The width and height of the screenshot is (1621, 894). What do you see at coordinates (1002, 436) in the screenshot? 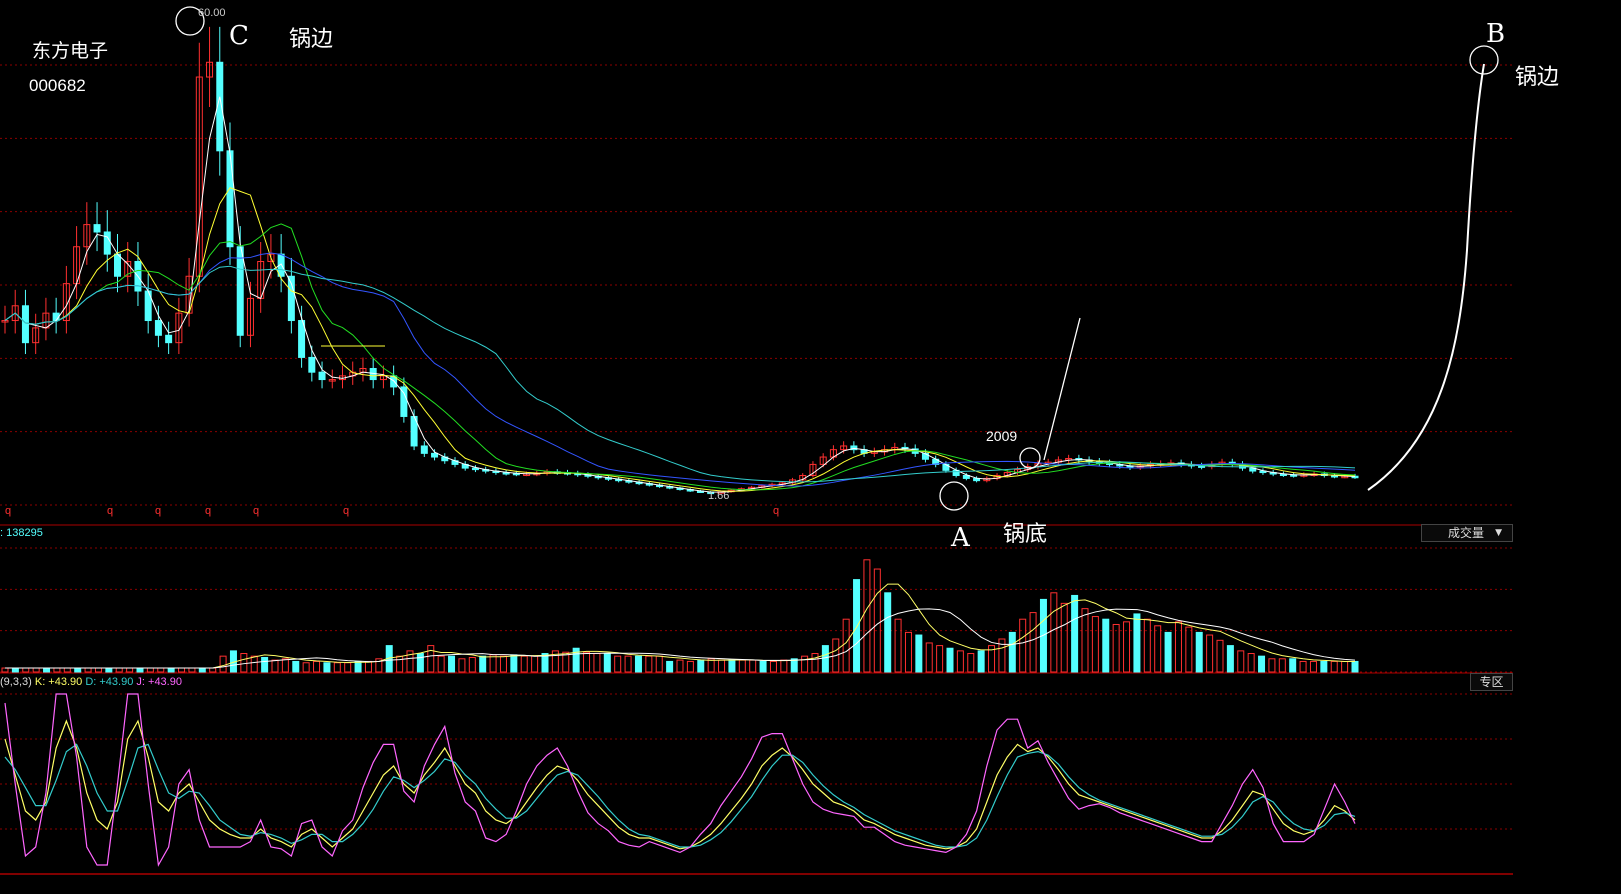
I see `year-label: 2009` at bounding box center [1002, 436].